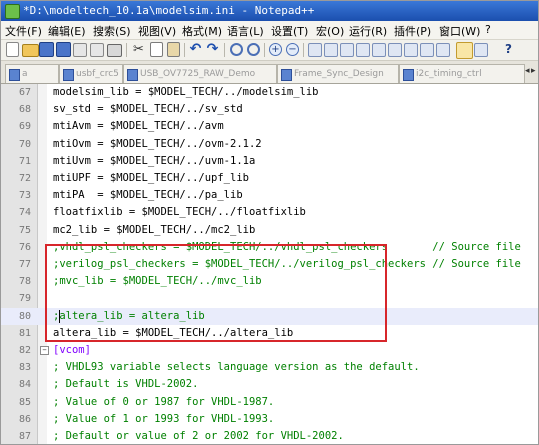 The width and height of the screenshot is (539, 445). I want to click on menu-settings: 设置(T), so click(289, 31).